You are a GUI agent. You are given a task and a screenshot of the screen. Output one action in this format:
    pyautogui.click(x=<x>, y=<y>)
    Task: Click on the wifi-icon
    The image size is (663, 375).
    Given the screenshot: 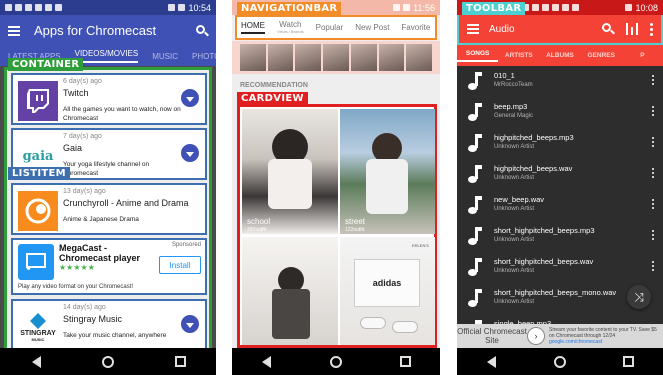 What is the action you would take?
    pyautogui.click(x=397, y=7)
    